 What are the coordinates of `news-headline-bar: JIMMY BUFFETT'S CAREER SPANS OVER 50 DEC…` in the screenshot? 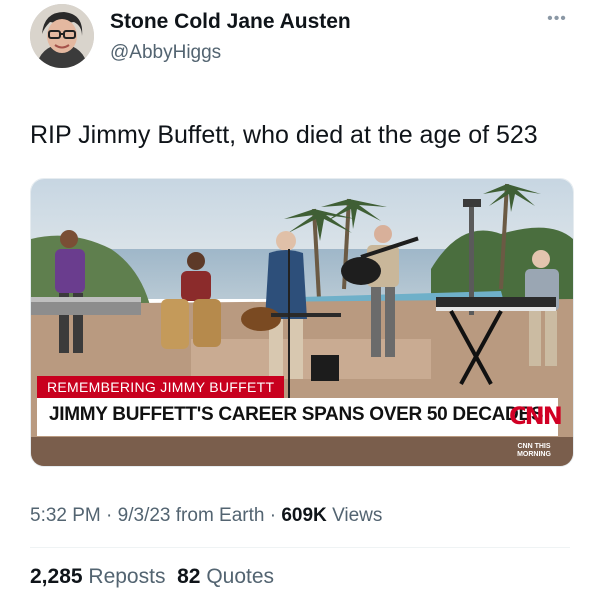 It's located at (300, 417).